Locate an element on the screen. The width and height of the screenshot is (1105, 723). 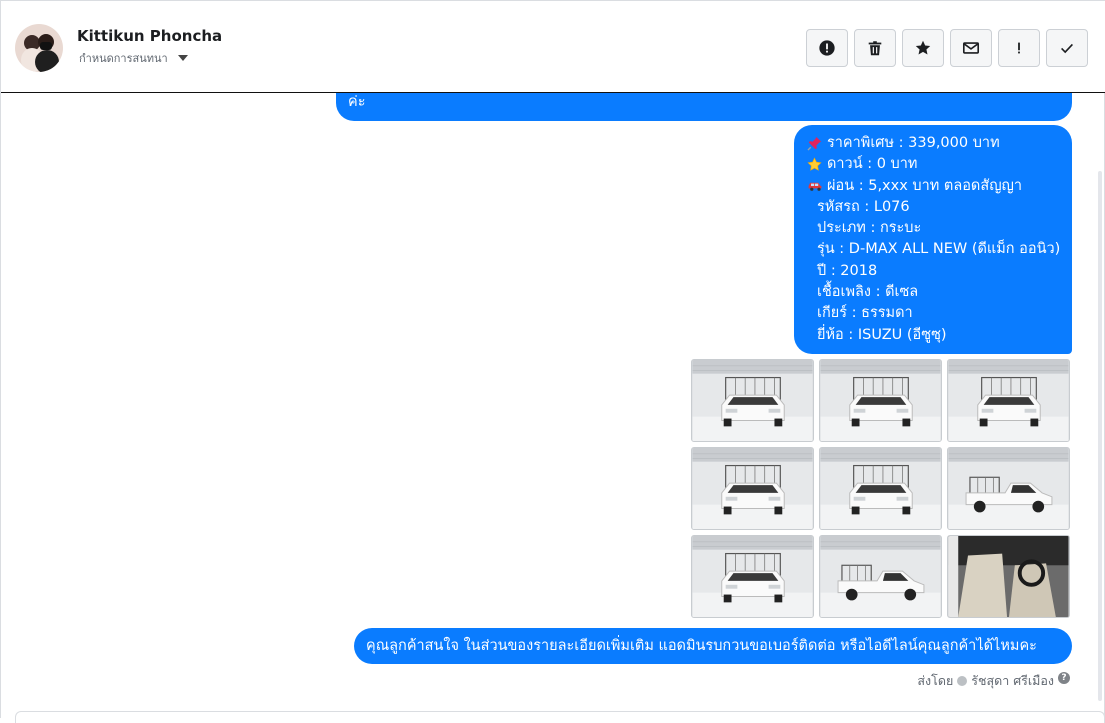
info-line: เกียร์ : ธรรมดา is located at coordinates (933, 313).